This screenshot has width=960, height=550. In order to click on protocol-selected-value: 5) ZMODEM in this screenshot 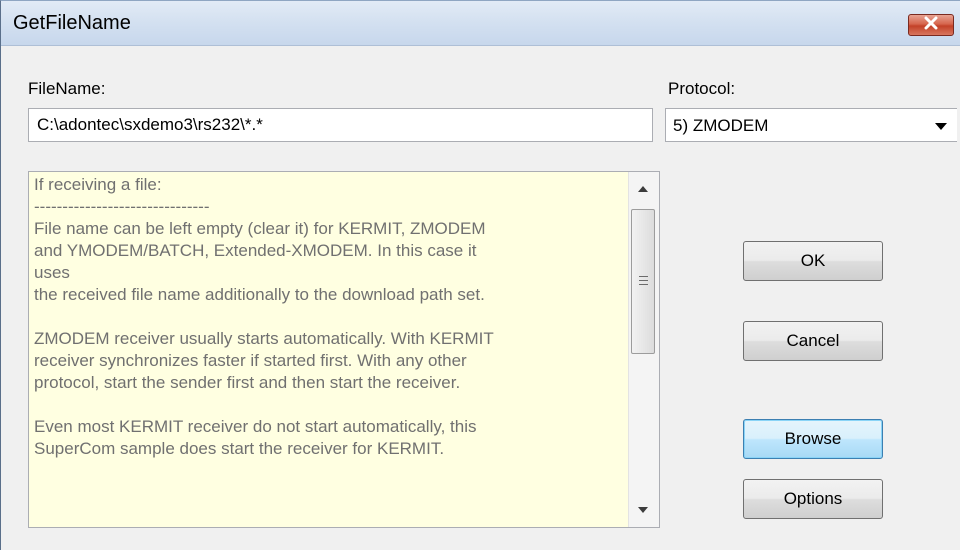, I will do `click(721, 125)`.